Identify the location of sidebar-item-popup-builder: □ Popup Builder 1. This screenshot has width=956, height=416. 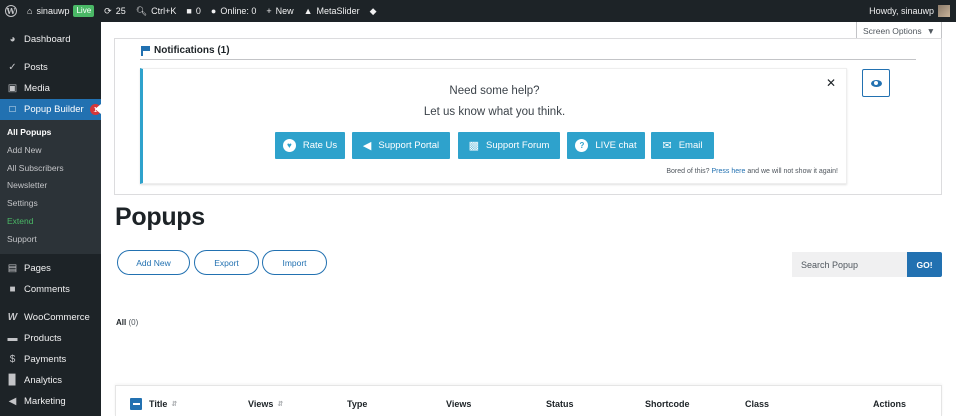
(50, 109).